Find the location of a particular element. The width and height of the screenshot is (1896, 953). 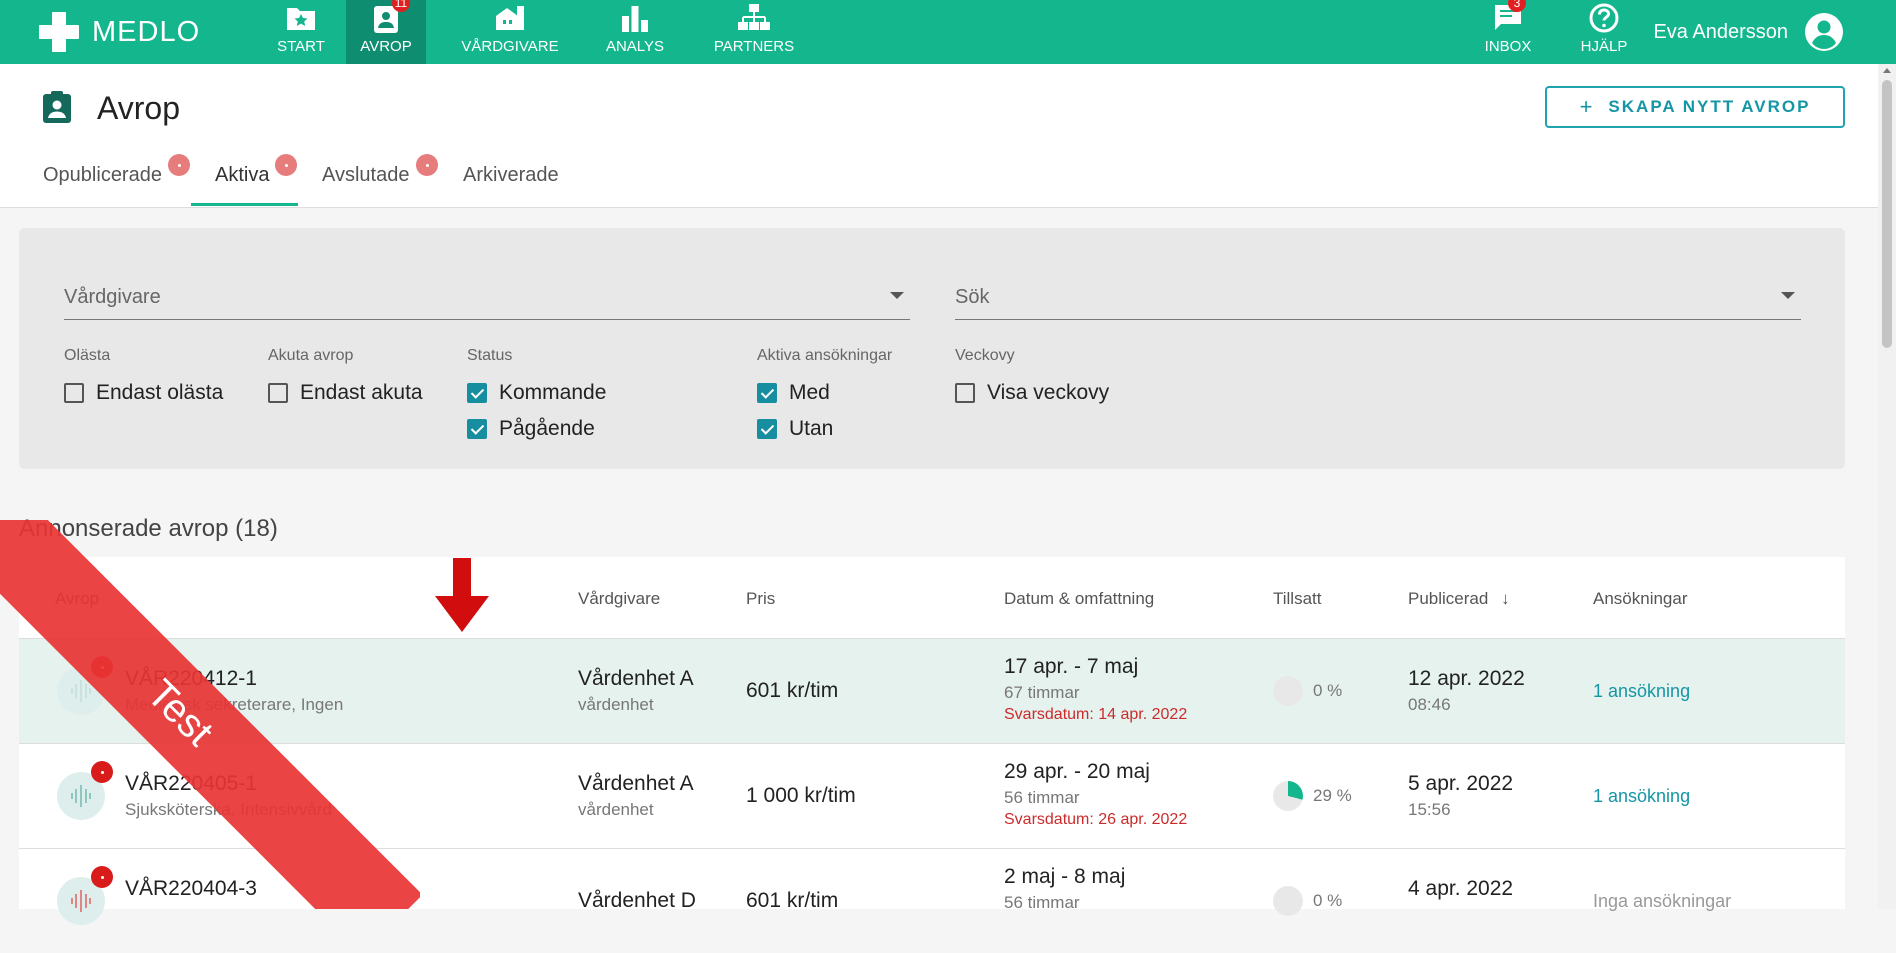

provider-type: vårdenhet is located at coordinates (616, 704).